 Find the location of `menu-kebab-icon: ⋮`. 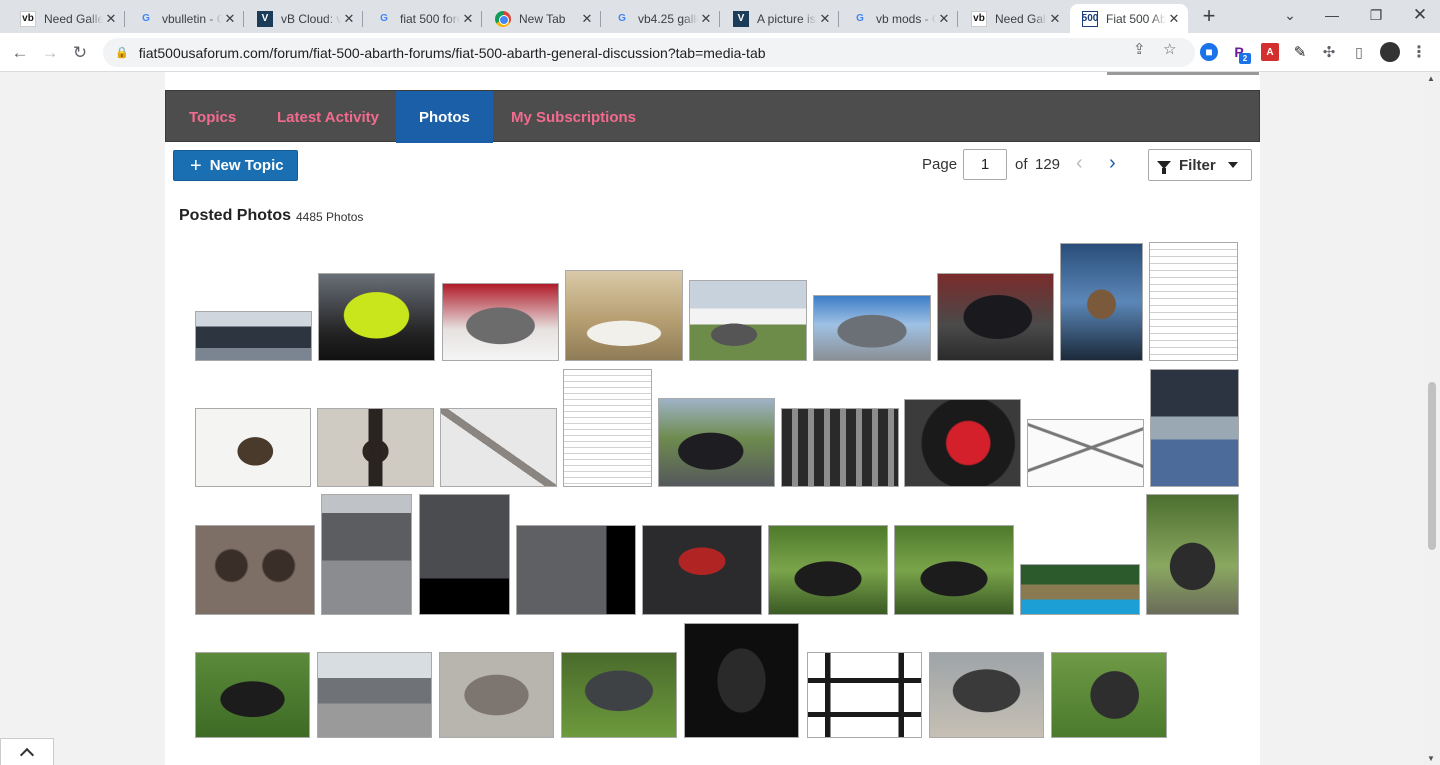

menu-kebab-icon: ⋮ is located at coordinates (1419, 52).